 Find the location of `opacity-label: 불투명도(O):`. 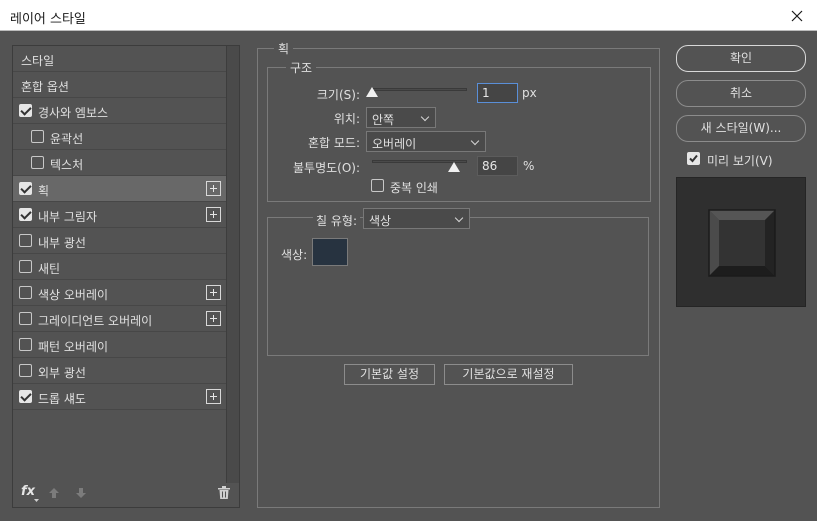

opacity-label: 불투명도(O): is located at coordinates (326, 168).